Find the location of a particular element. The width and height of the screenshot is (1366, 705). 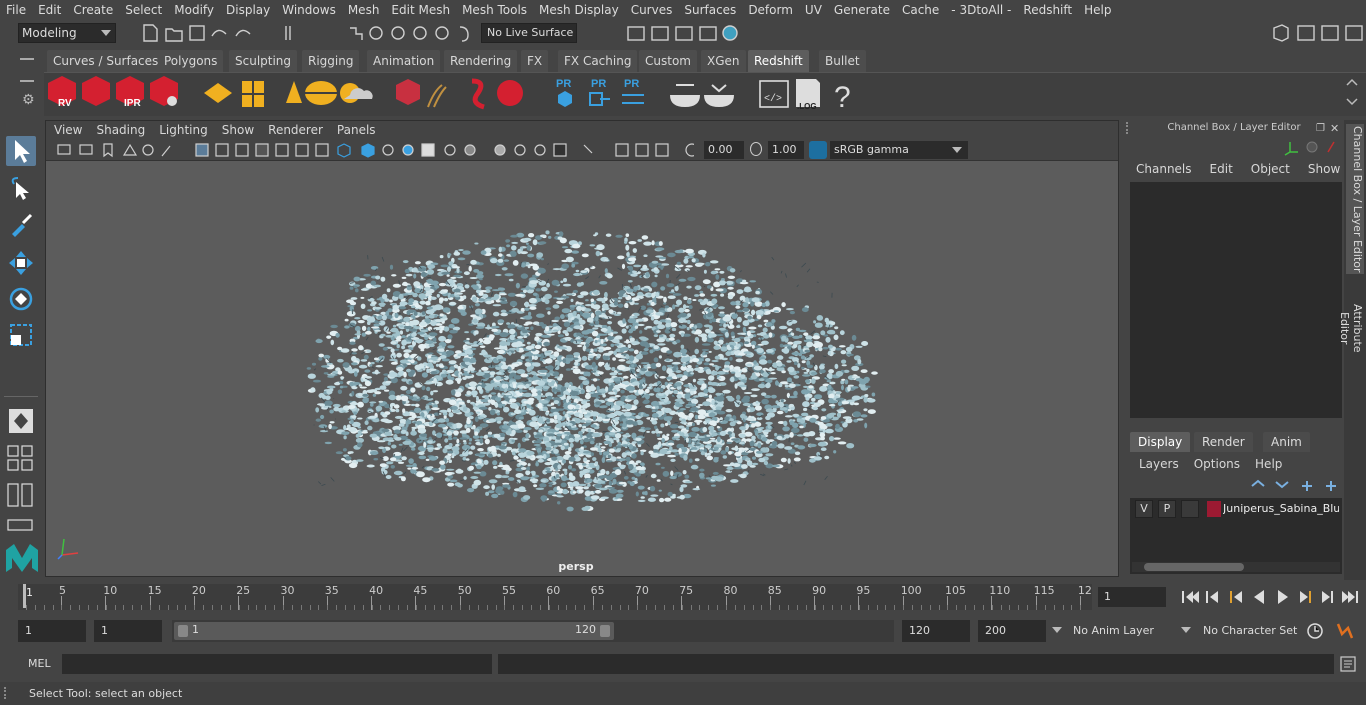

menu-modify: Modify is located at coordinates (194, 10).